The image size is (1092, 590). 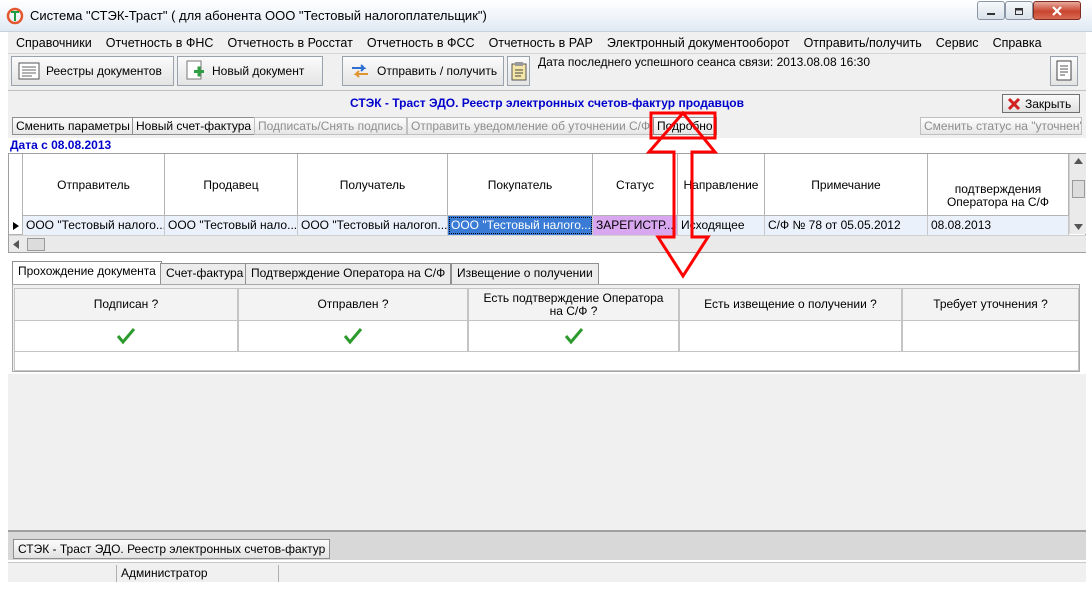 What do you see at coordinates (846, 185) in the screenshot?
I see `column-header-note: Примечание` at bounding box center [846, 185].